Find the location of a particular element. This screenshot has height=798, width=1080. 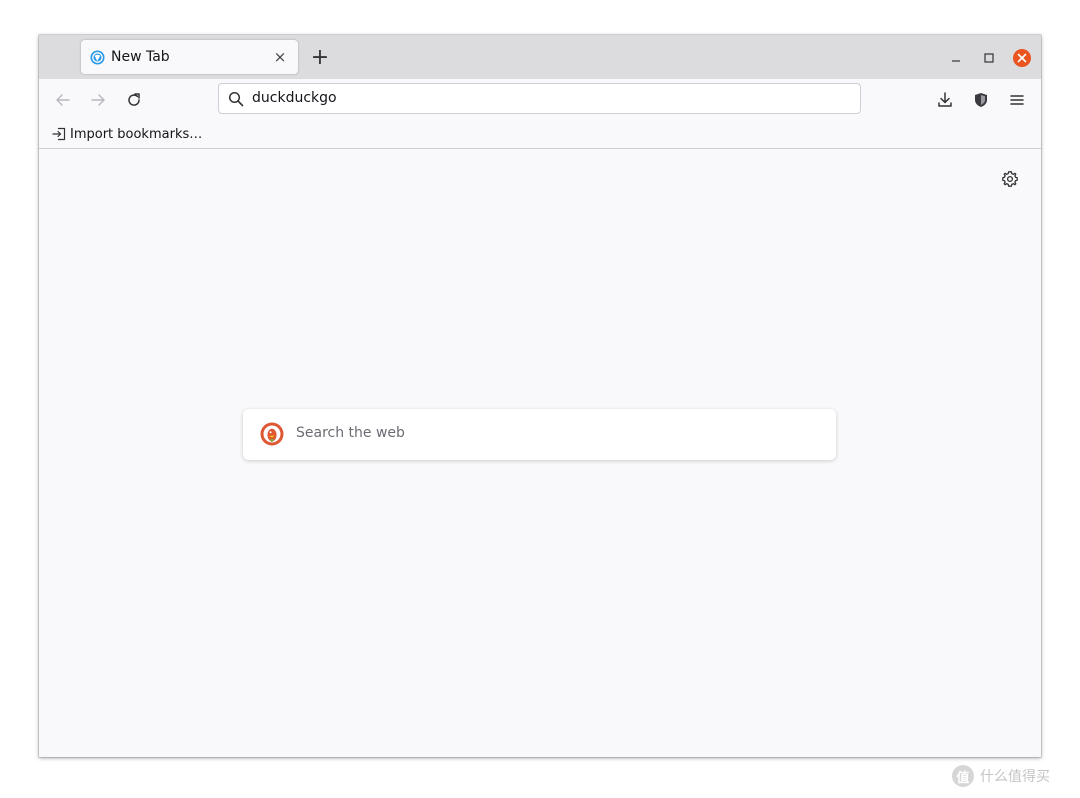

watermark: 值 什么值得买 is located at coordinates (1001, 776).